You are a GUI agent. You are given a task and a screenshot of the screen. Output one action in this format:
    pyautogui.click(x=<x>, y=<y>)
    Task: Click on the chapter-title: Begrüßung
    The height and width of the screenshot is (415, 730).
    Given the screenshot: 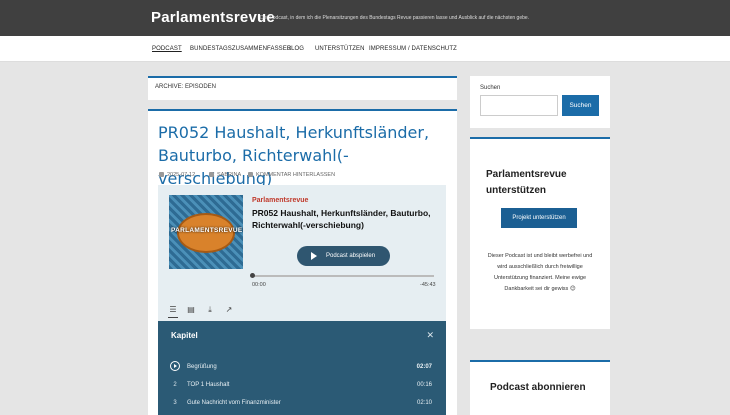 What is the action you would take?
    pyautogui.click(x=202, y=367)
    